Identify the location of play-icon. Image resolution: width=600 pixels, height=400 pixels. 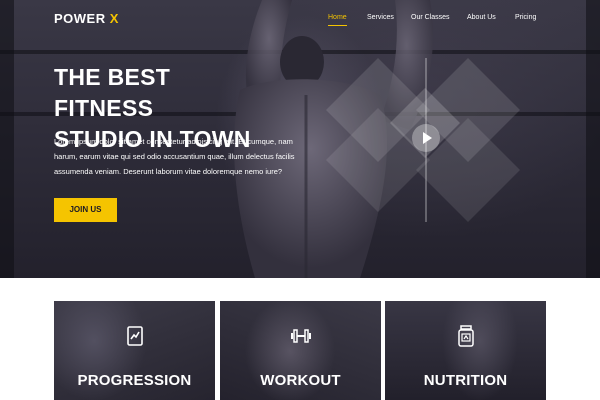
(427, 138).